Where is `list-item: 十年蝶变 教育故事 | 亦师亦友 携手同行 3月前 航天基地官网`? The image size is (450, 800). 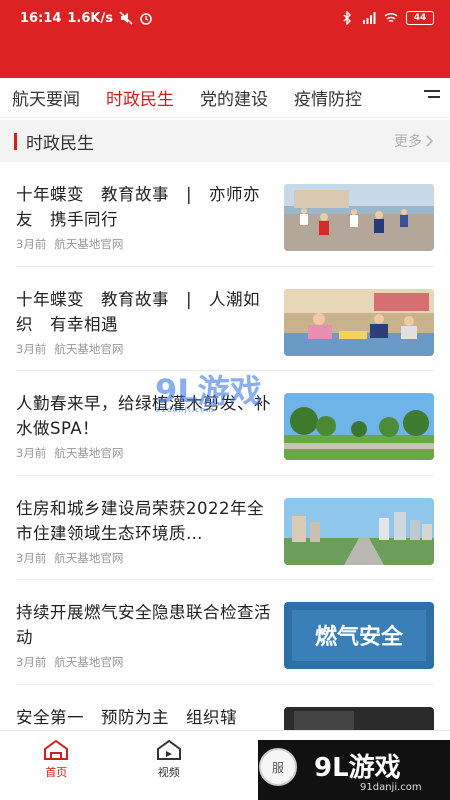 list-item: 十年蝶变 教育故事 | 亦师亦友 携手同行 3月前 航天基地官网 is located at coordinates (225, 214).